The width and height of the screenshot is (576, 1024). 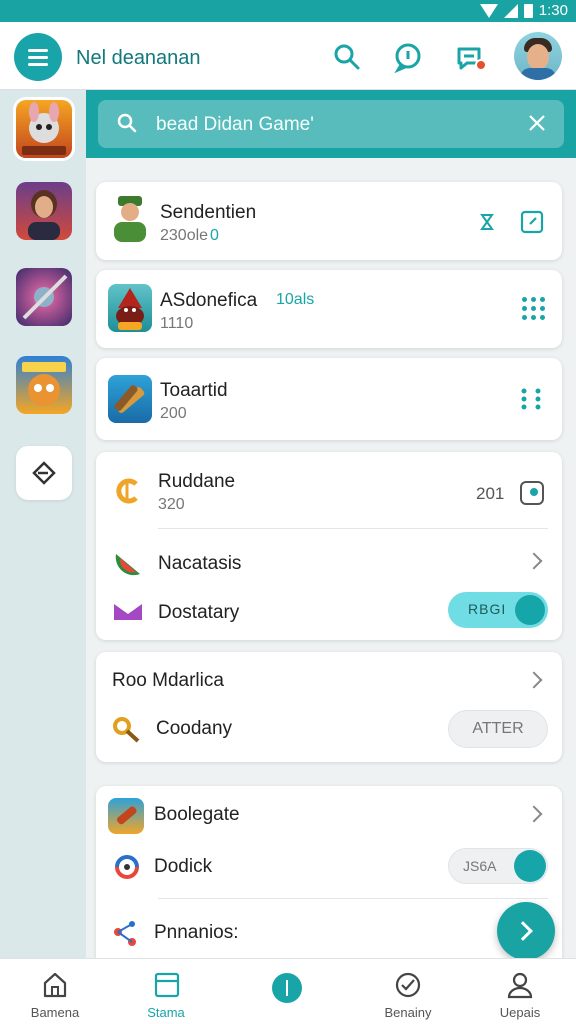 I want to click on share-nodes-icon, so click(x=125, y=933).